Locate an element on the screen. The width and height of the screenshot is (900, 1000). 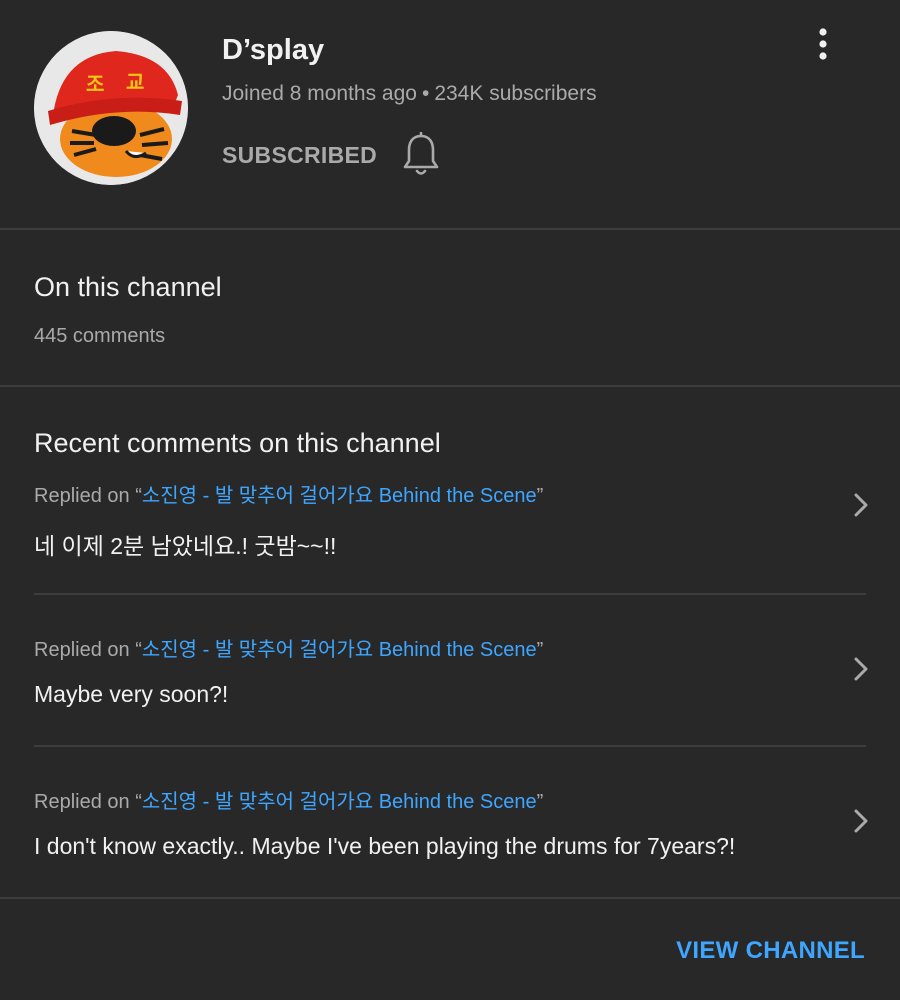
view-channel-button: VIEW CHANNEL is located at coordinates (770, 951).